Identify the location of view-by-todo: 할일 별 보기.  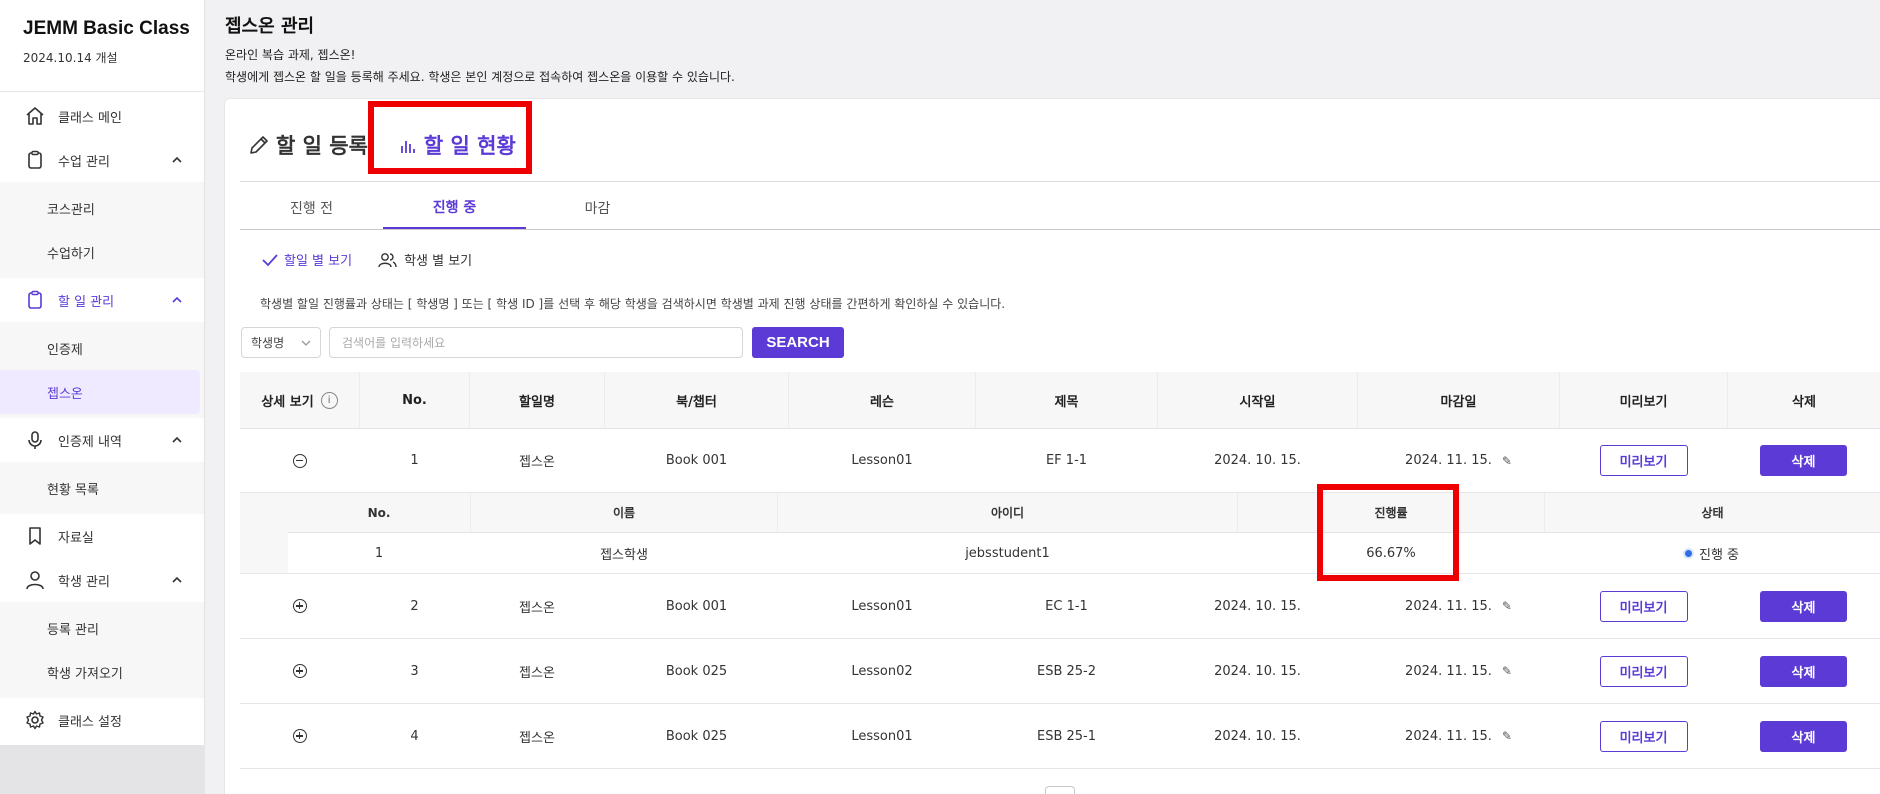
(307, 259).